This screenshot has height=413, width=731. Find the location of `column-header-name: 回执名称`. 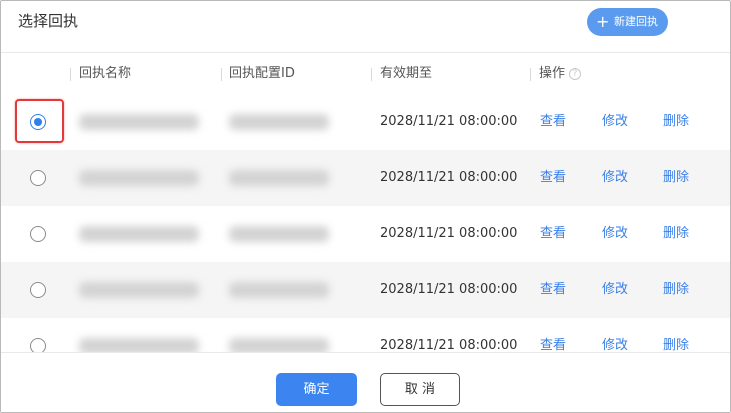

column-header-name: 回执名称 is located at coordinates (105, 73).